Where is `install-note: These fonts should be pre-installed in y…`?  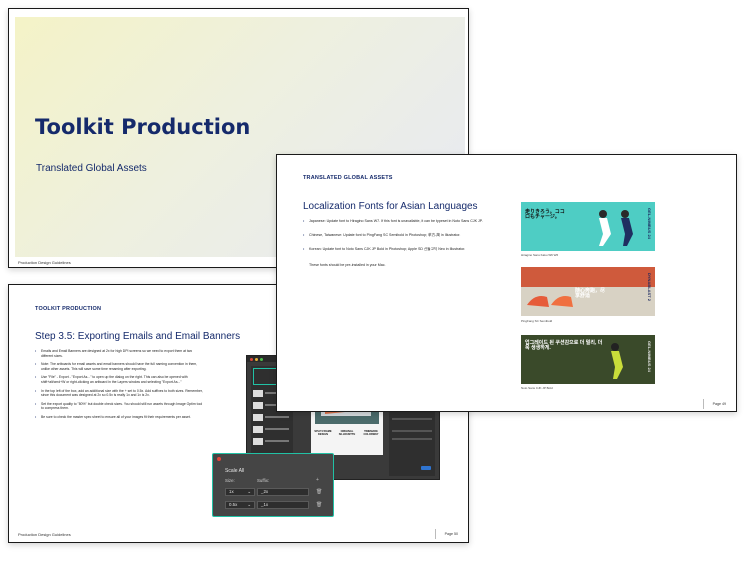
install-note: These fonts should be pre-installed in y… is located at coordinates (347, 265).